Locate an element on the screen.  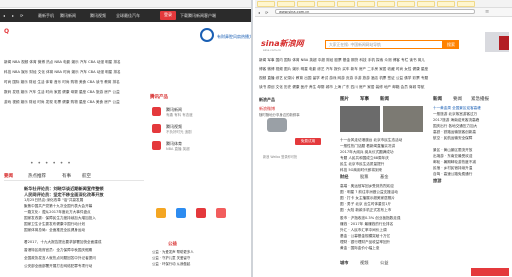
tab-news-main: 新闻 is located at coordinates (437, 99).